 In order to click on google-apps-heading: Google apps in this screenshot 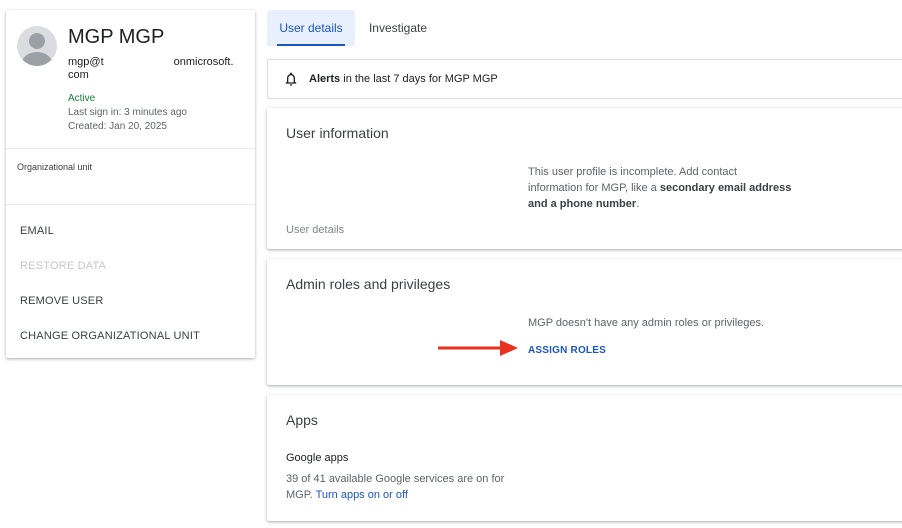, I will do `click(317, 458)`.